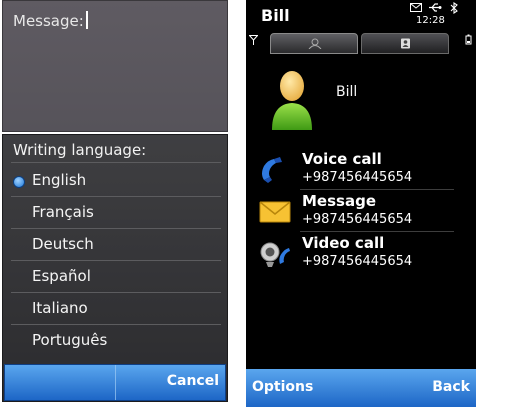  I want to click on message-label: Message:, so click(50, 20).